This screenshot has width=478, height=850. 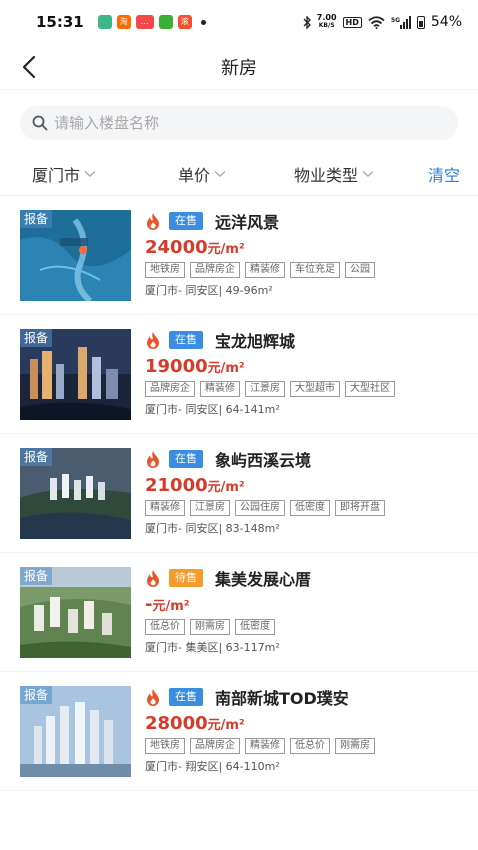 I want to click on system-status: 7.00 KB/S HD 5G 54%, so click(x=382, y=22).